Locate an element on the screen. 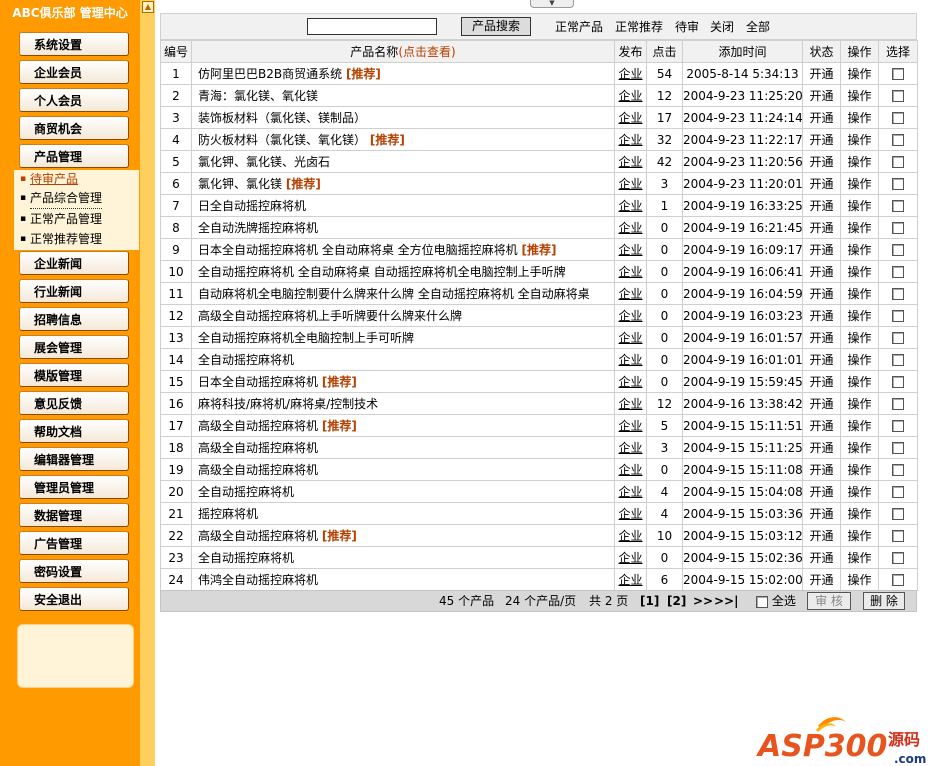  filter-all: 全部 is located at coordinates (758, 27).